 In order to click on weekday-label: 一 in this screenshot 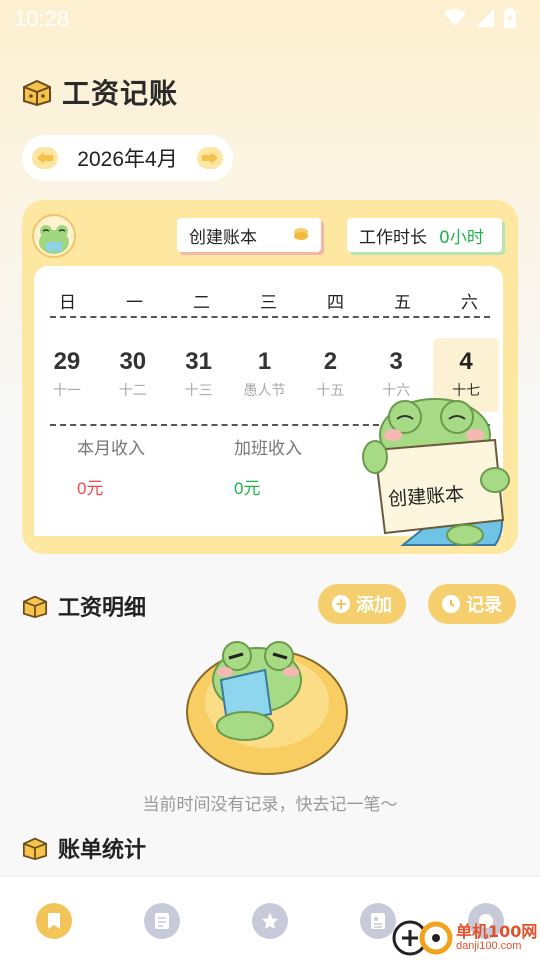, I will do `click(134, 303)`.